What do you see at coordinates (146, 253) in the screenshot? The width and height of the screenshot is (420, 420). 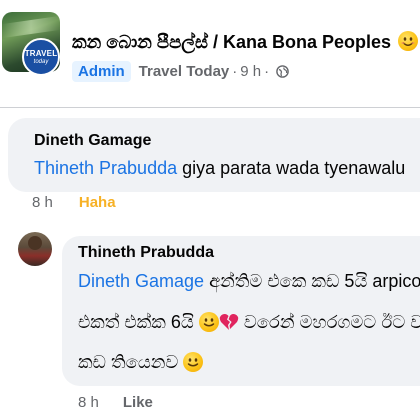 I see `reply-author: Thineth Prabudda` at bounding box center [146, 253].